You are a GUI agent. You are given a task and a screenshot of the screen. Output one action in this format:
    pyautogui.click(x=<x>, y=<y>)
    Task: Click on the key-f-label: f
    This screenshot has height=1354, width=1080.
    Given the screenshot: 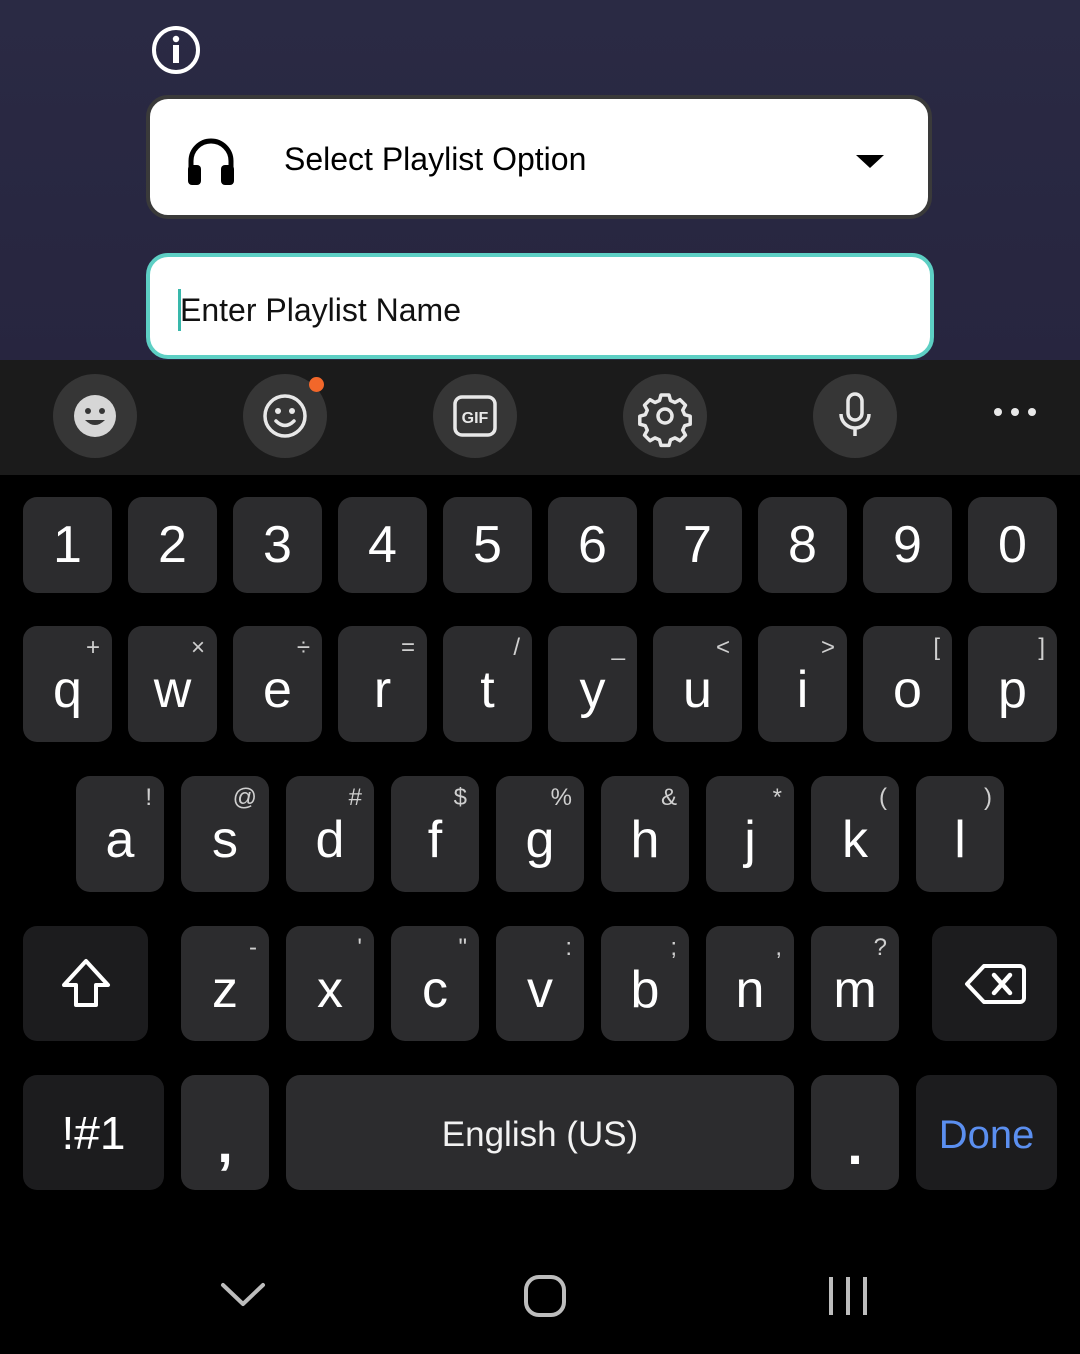 What is the action you would take?
    pyautogui.click(x=435, y=840)
    